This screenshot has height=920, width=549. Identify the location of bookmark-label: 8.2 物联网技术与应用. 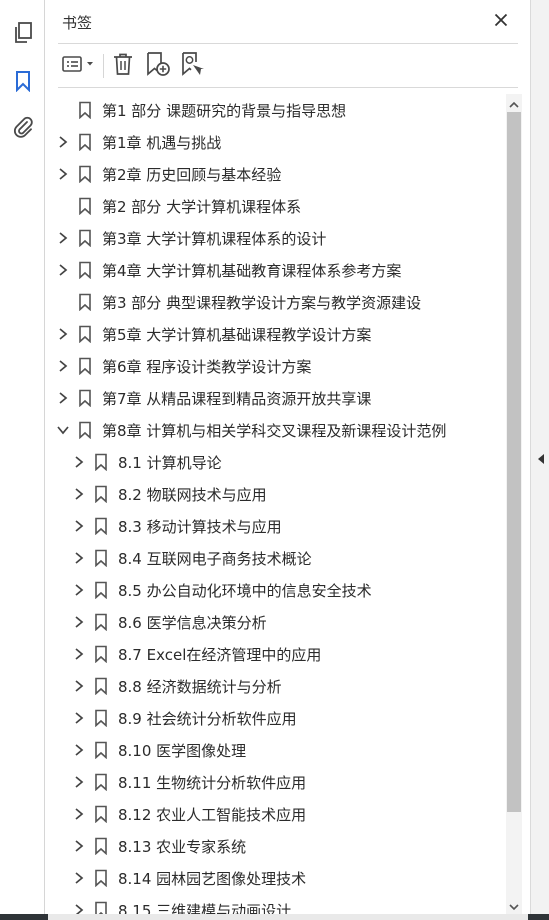
(192, 494).